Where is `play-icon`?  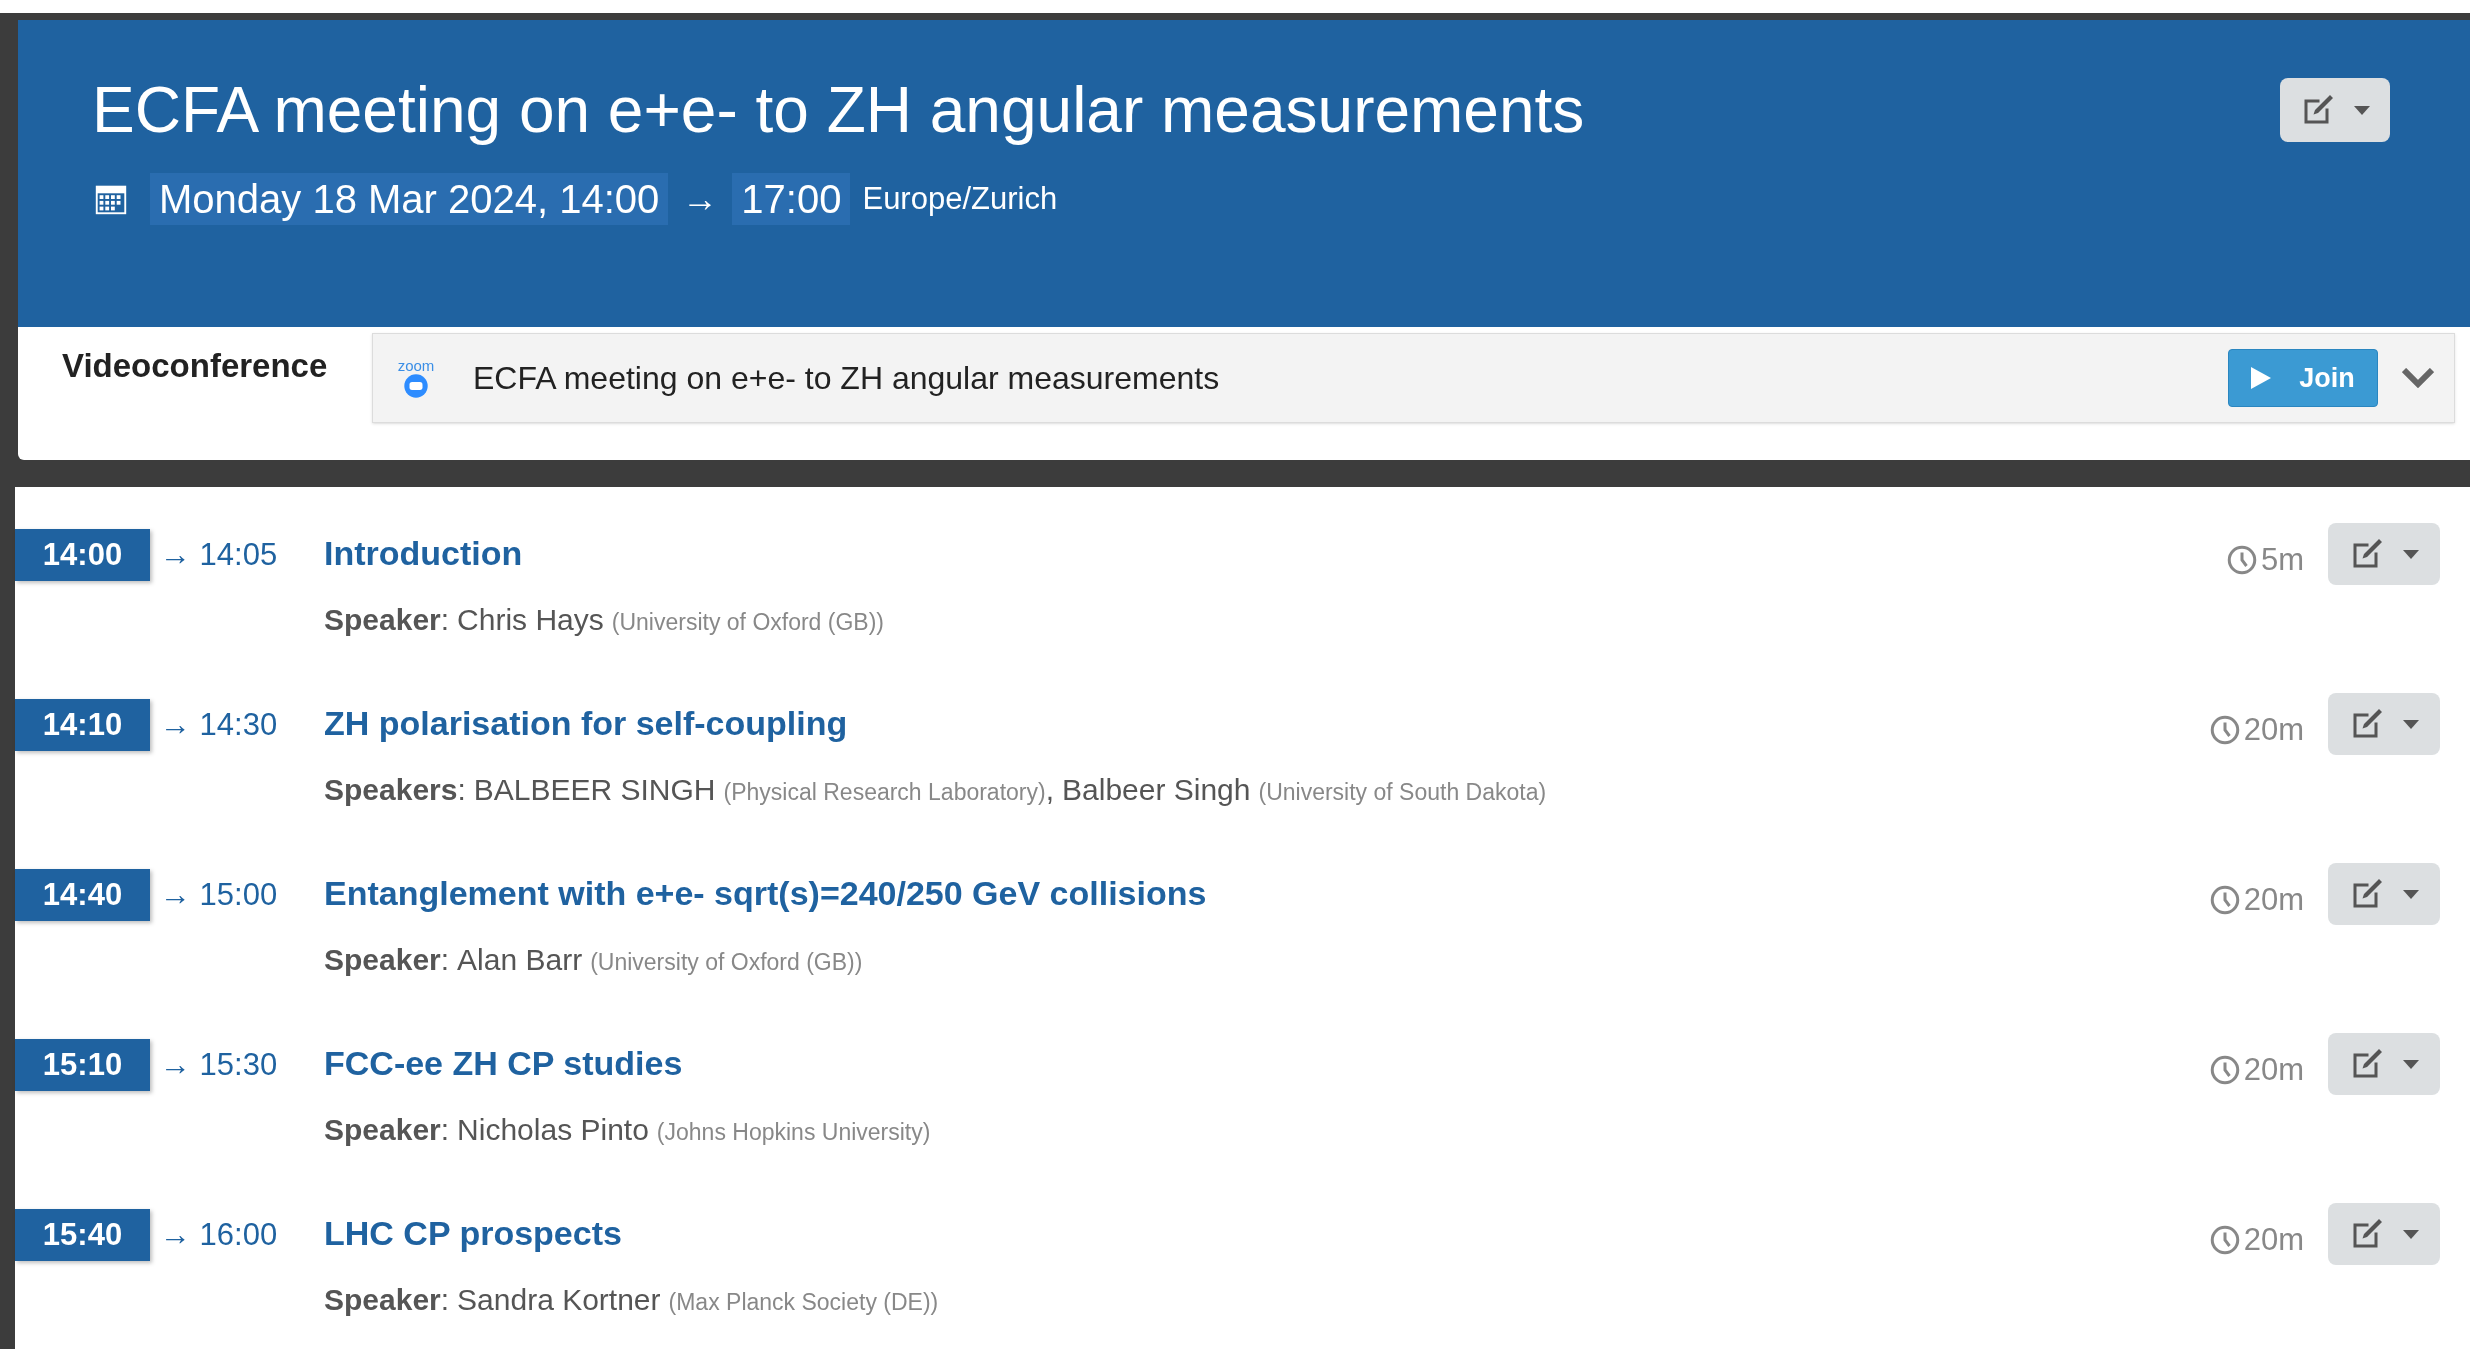
play-icon is located at coordinates (2261, 378).